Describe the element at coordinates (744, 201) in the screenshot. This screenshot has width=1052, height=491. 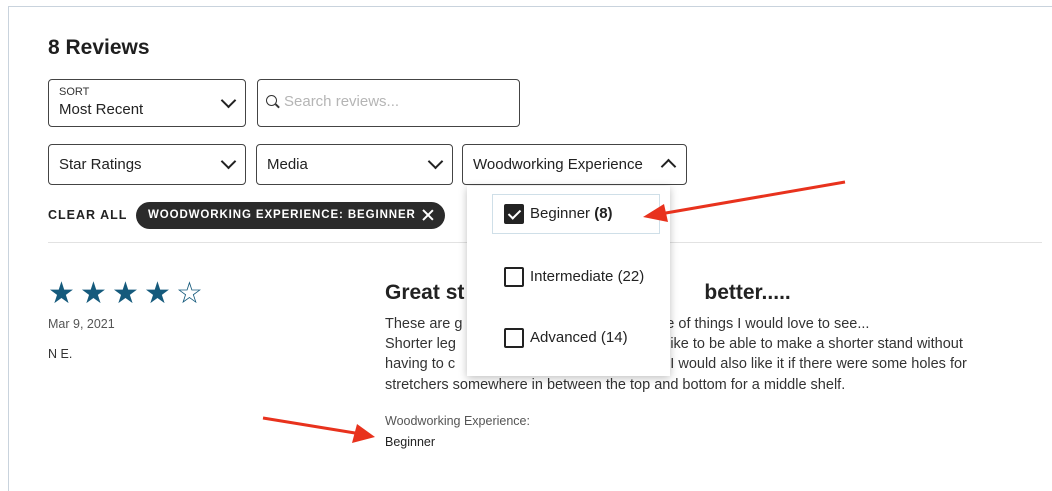
I see `arrow-to-beginner-option` at that location.